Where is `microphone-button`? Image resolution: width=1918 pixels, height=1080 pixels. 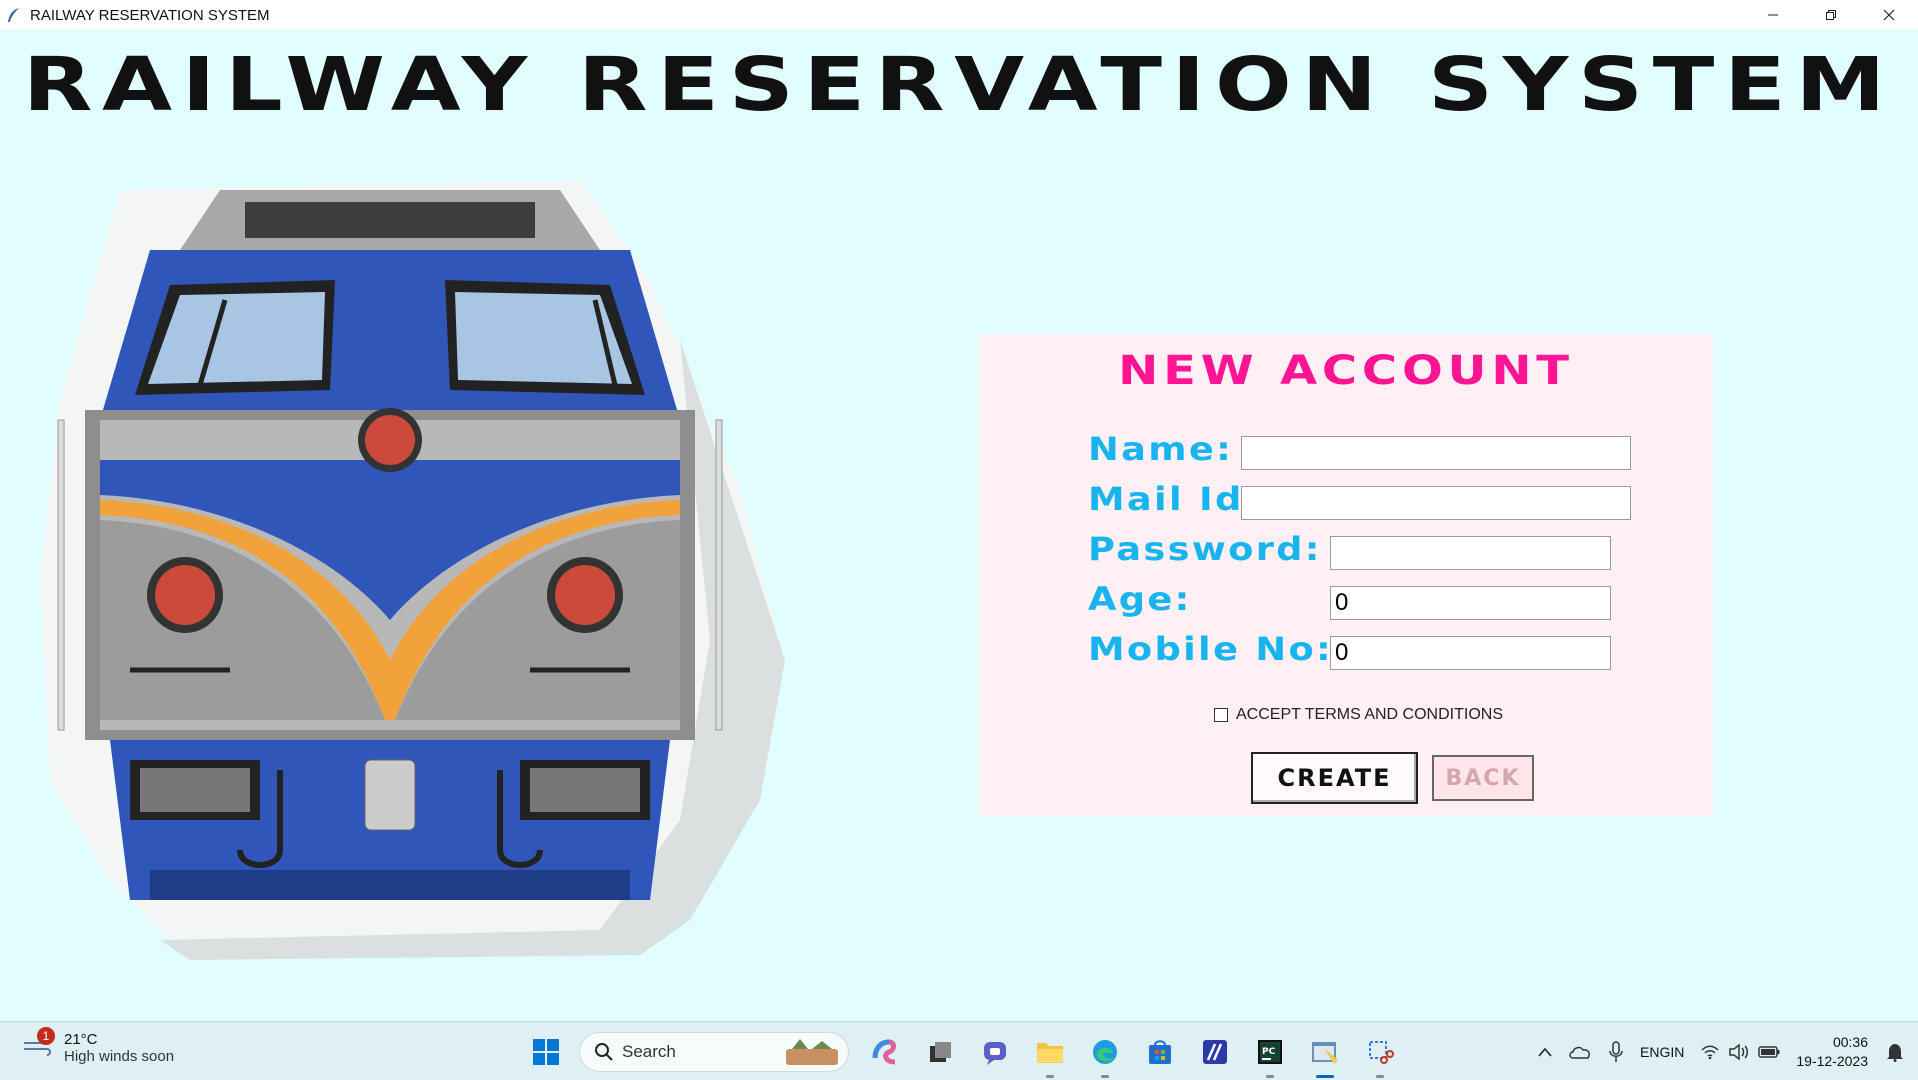
microphone-button is located at coordinates (1616, 1051).